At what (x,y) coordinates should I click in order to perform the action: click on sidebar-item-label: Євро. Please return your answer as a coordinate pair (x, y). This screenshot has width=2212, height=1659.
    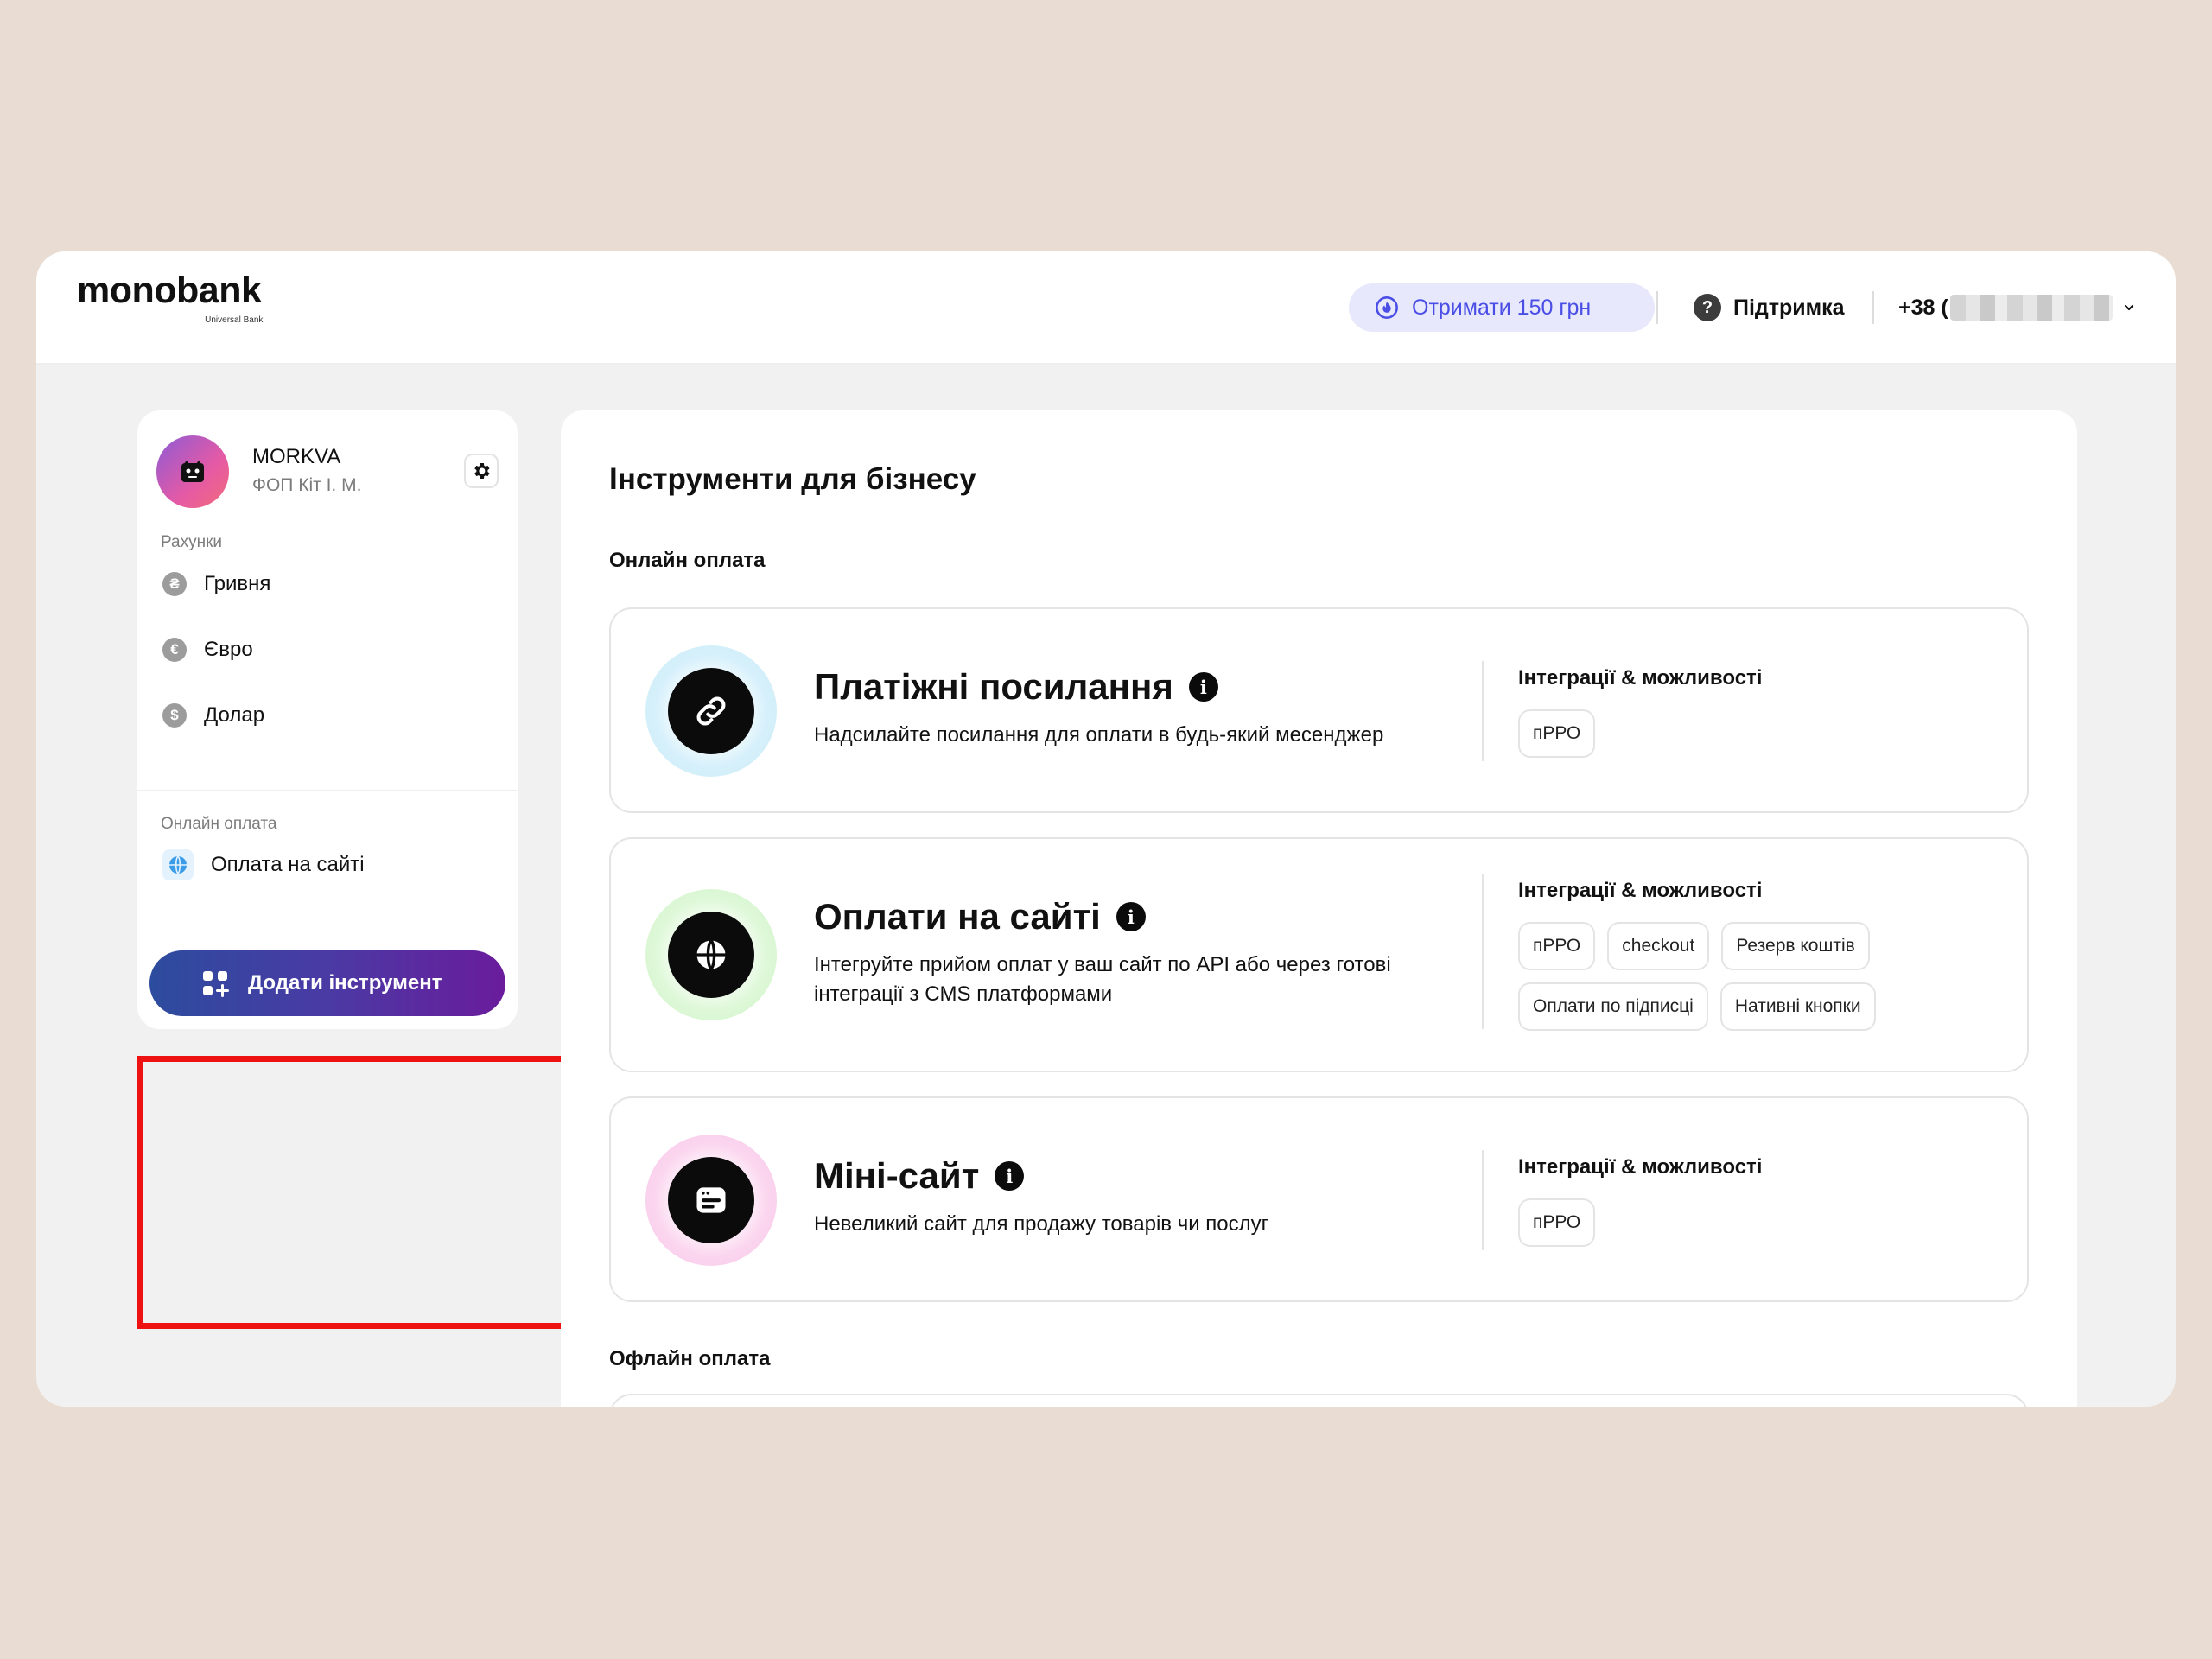
    Looking at the image, I should click on (229, 649).